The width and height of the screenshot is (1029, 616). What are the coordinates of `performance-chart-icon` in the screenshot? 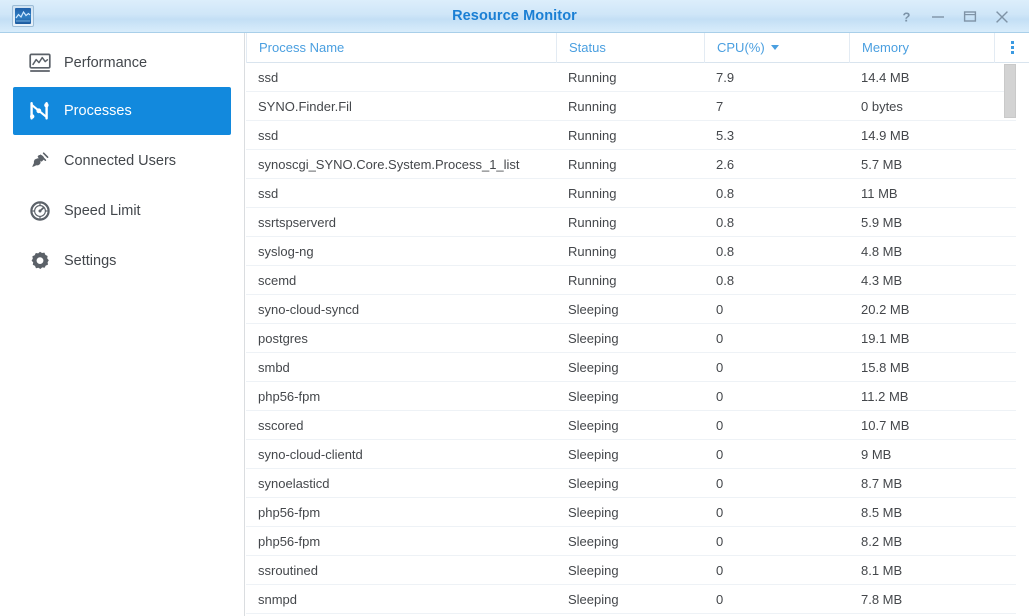 It's located at (40, 63).